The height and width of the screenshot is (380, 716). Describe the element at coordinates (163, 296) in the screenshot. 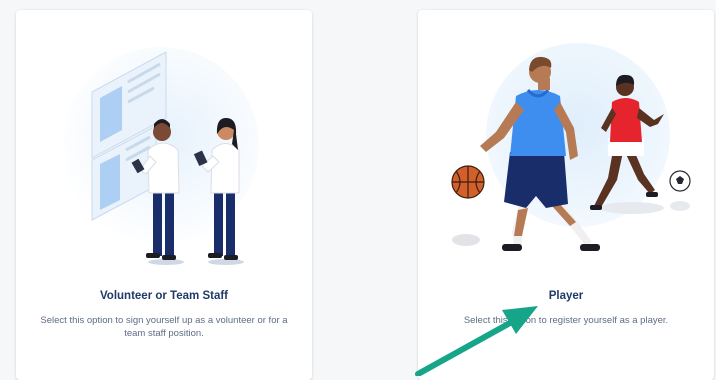

I see `option-title: Volunteer or Team Staff` at that location.